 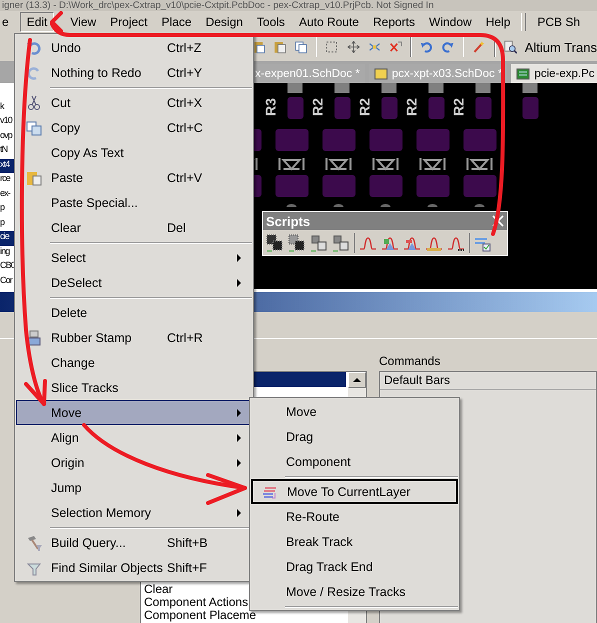 What do you see at coordinates (134, 282) in the screenshot?
I see `menu-item: DeSelect` at bounding box center [134, 282].